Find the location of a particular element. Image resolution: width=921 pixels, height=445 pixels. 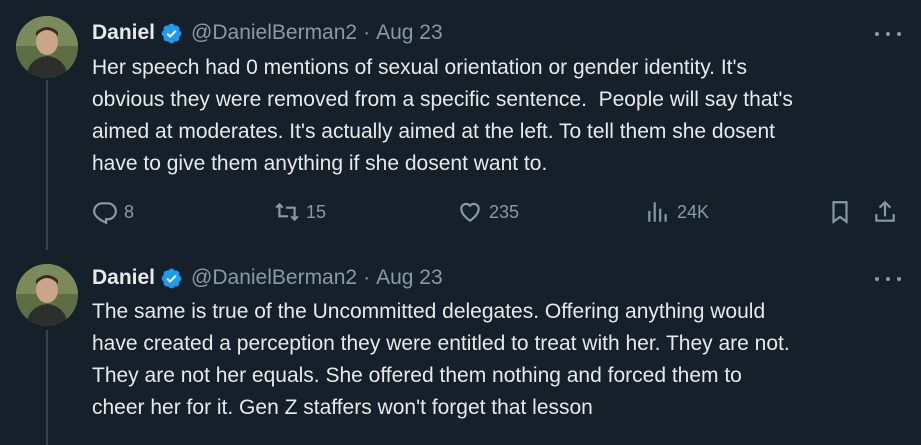

views-button: 24K is located at coordinates (677, 212).